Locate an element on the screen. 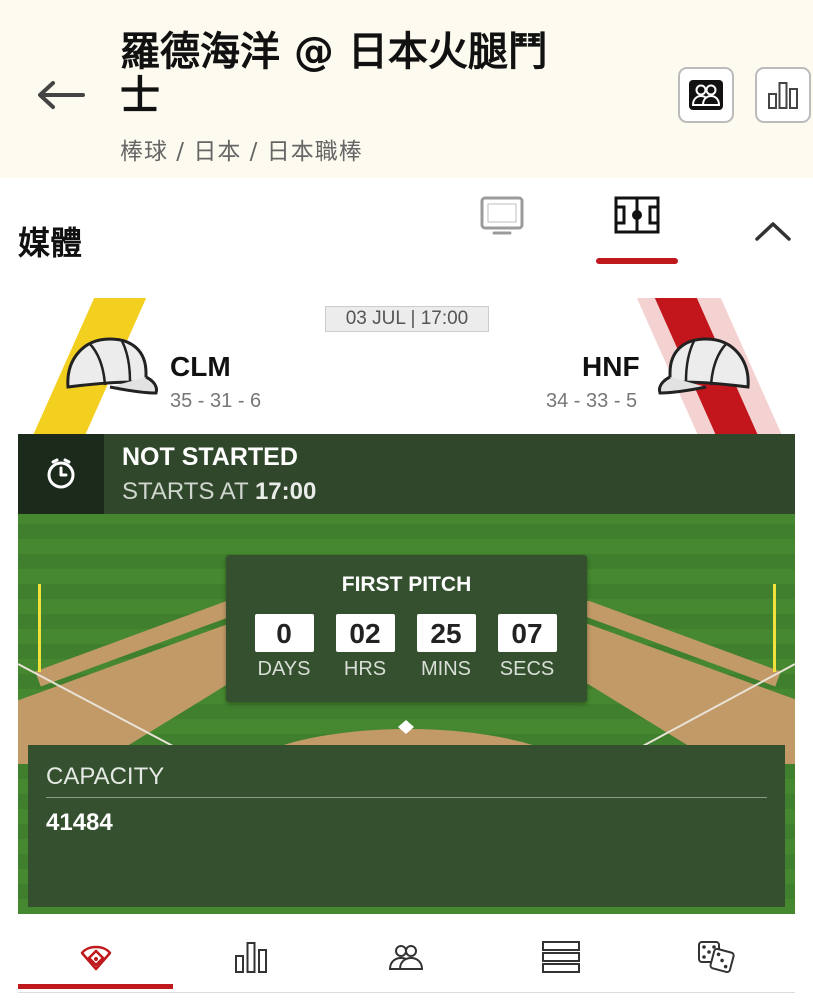  back-button is located at coordinates (60, 95).